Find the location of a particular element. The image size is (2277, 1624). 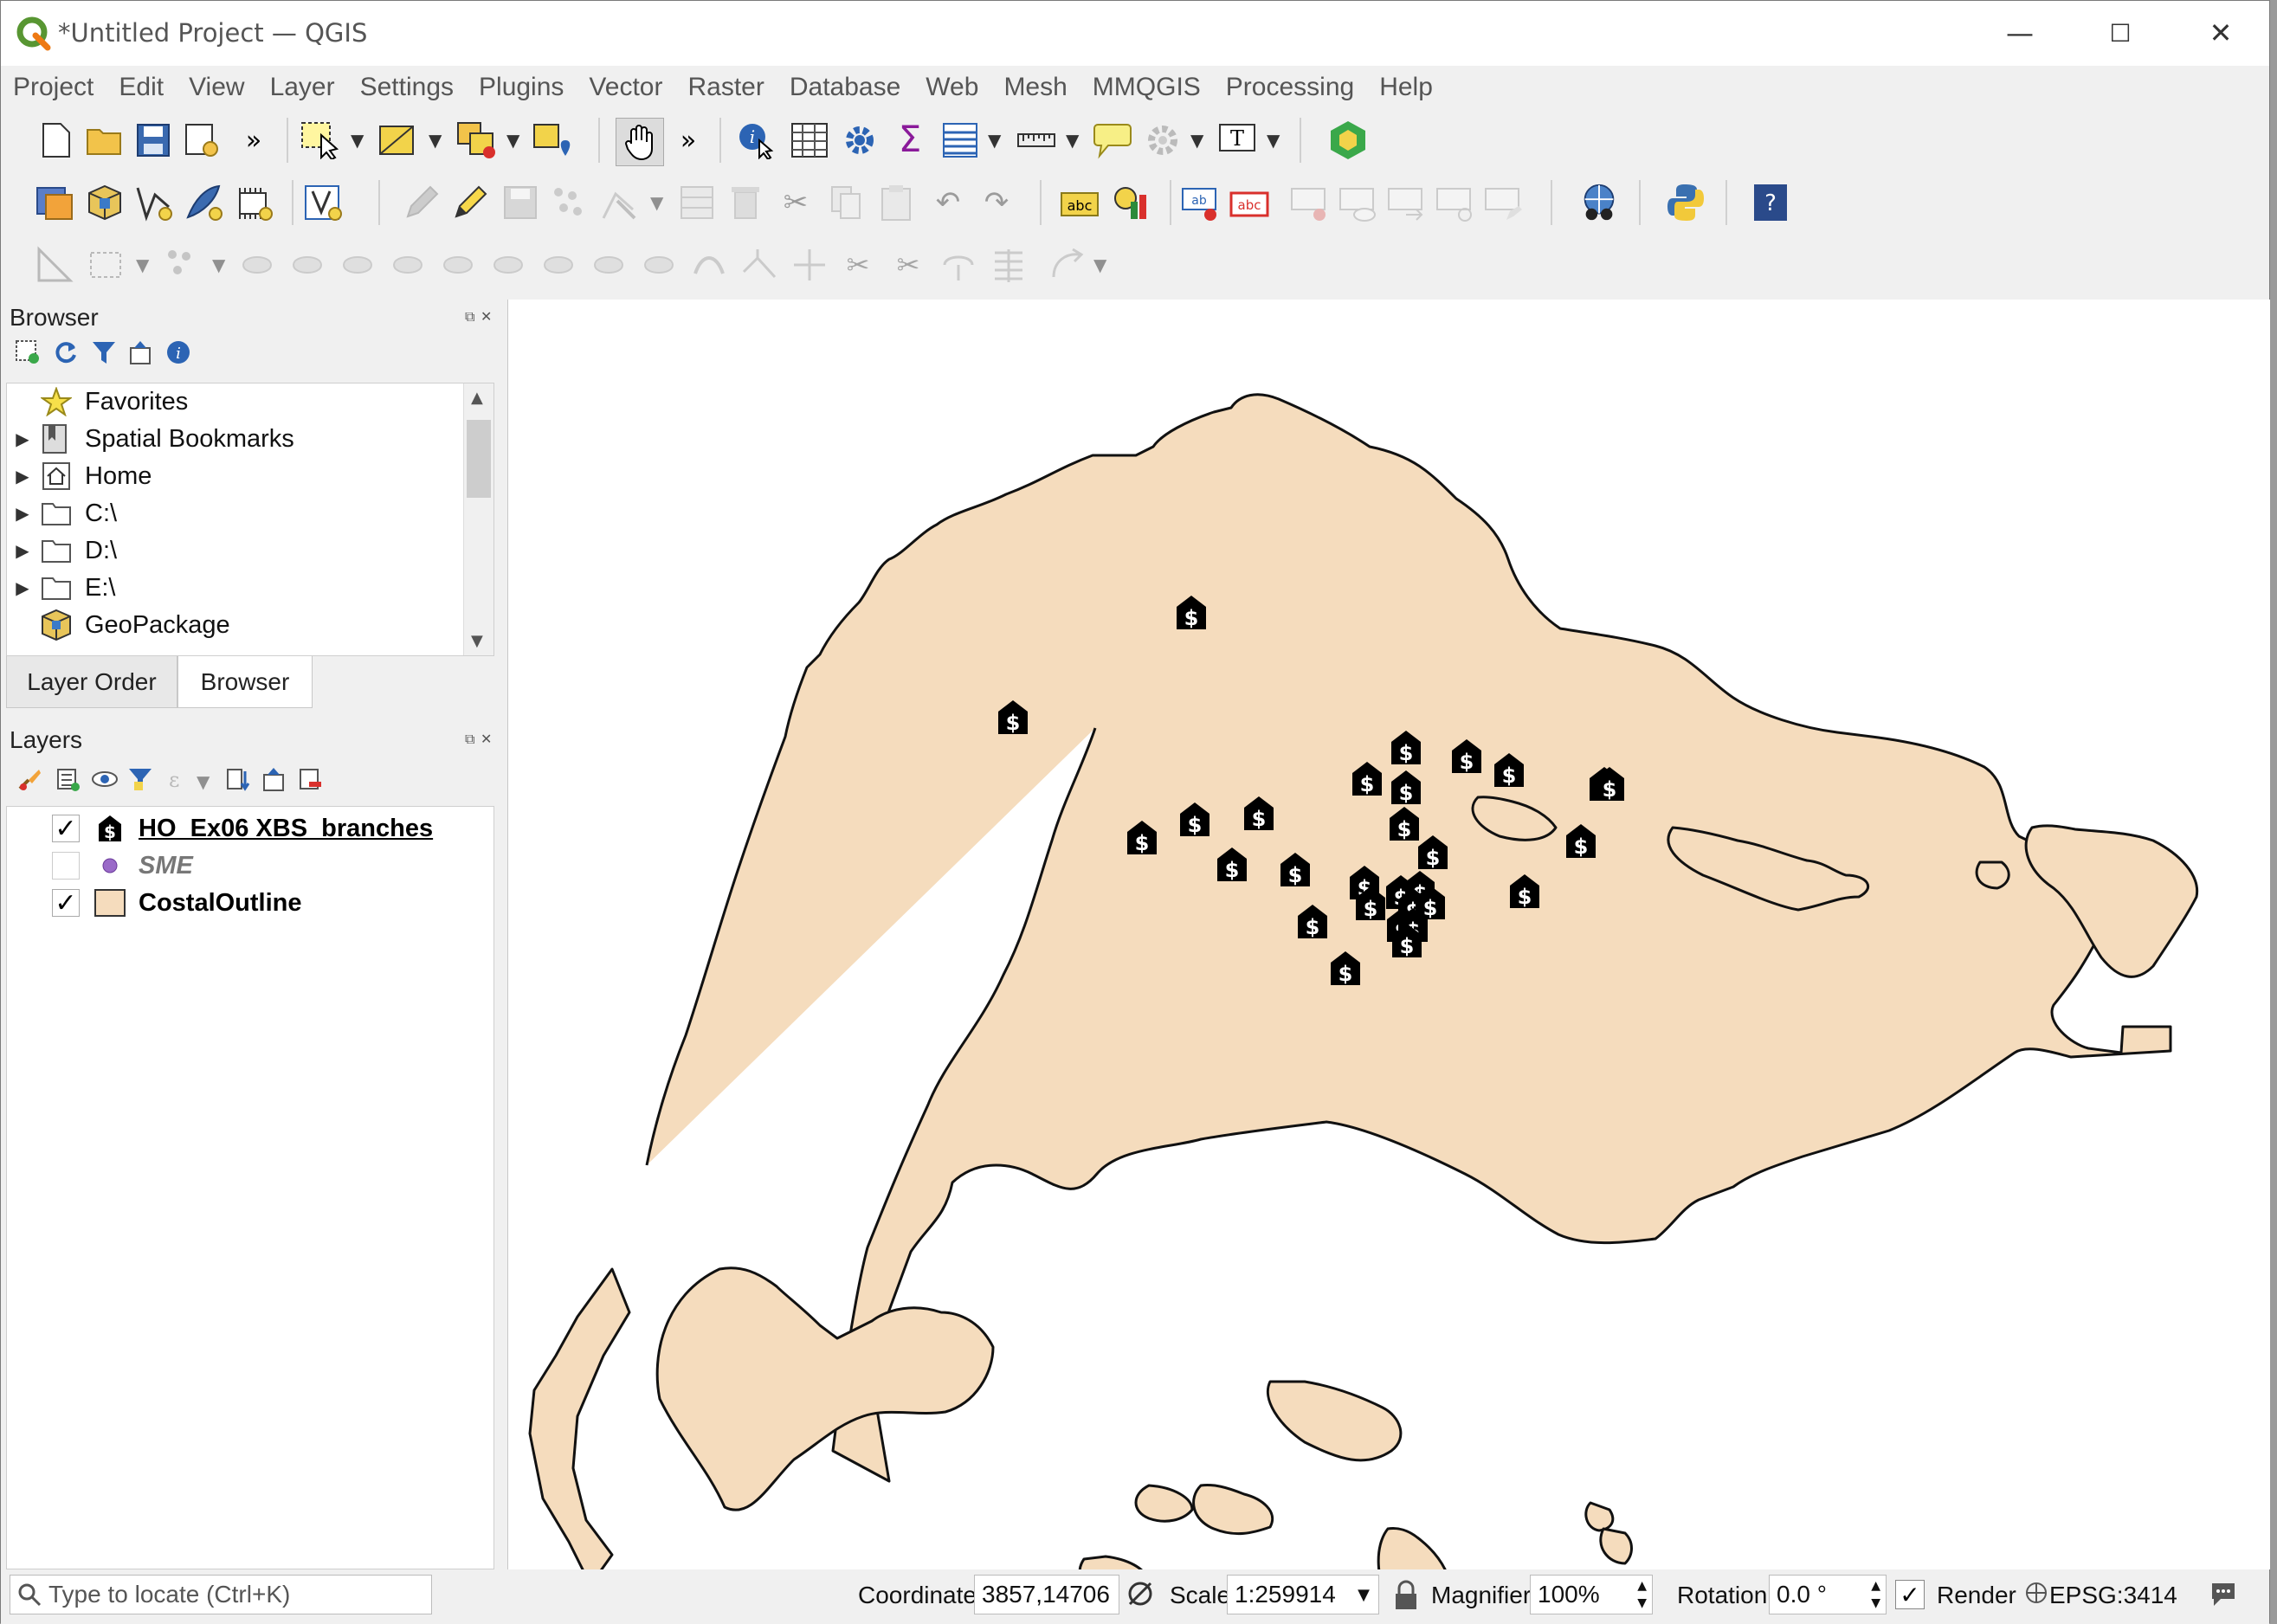

tree-item-d-drive: ▶ D:\ is located at coordinates (62, 550).